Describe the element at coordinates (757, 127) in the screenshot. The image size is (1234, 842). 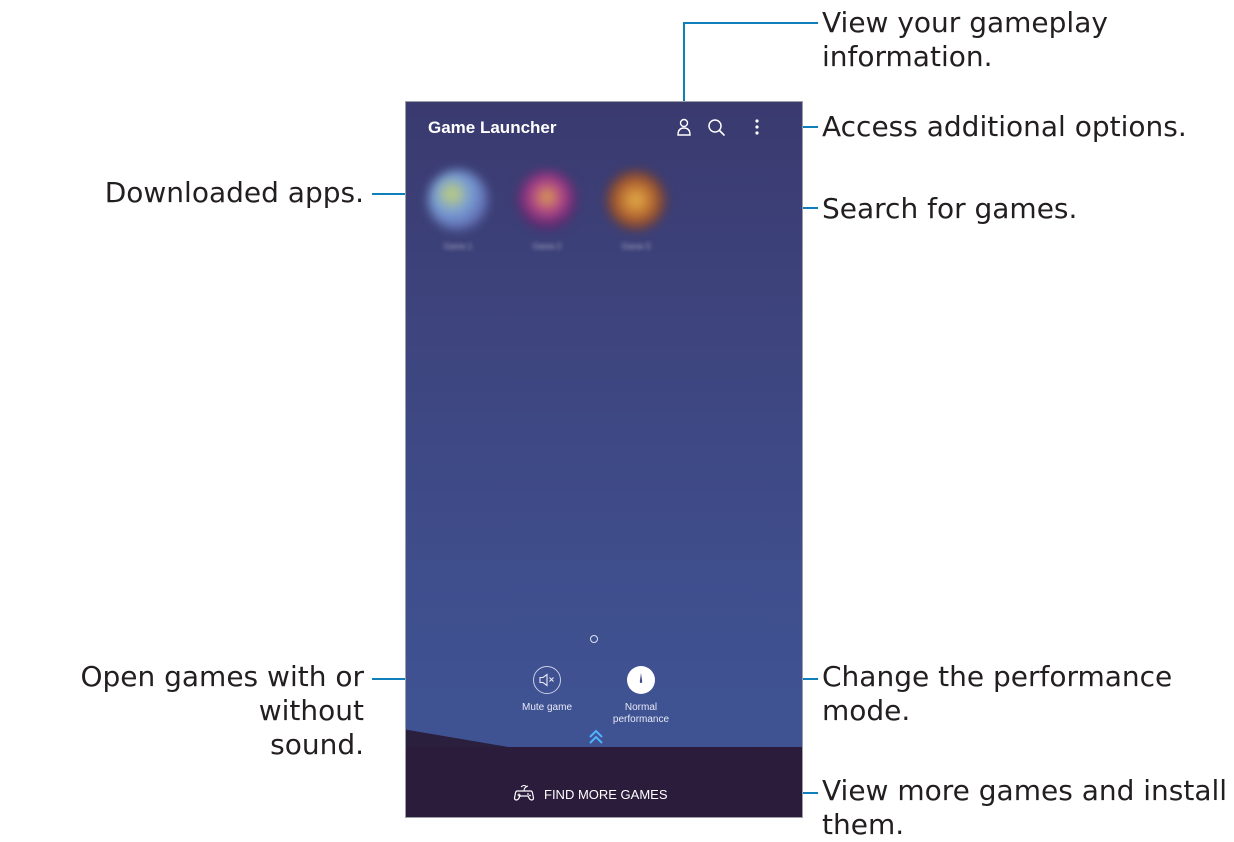
I see `more-options-icon` at that location.